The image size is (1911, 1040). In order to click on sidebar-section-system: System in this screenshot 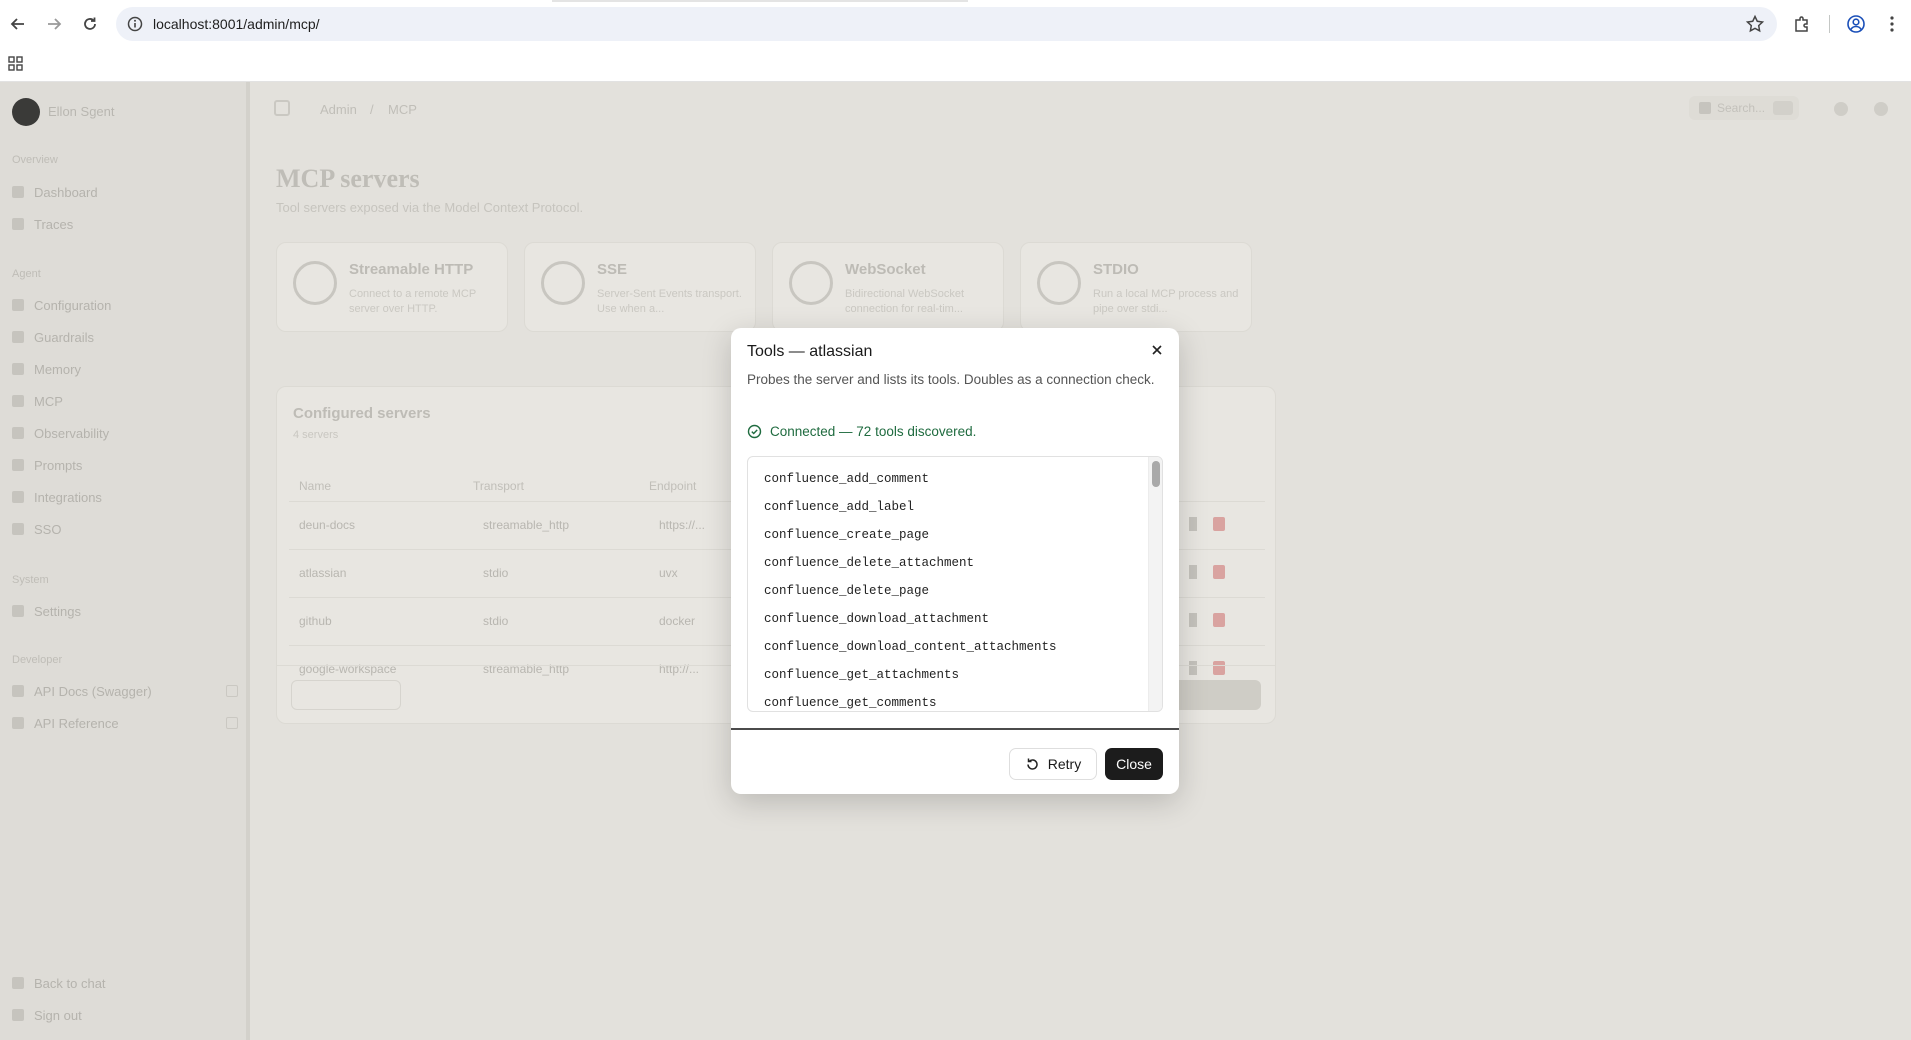, I will do `click(30, 580)`.